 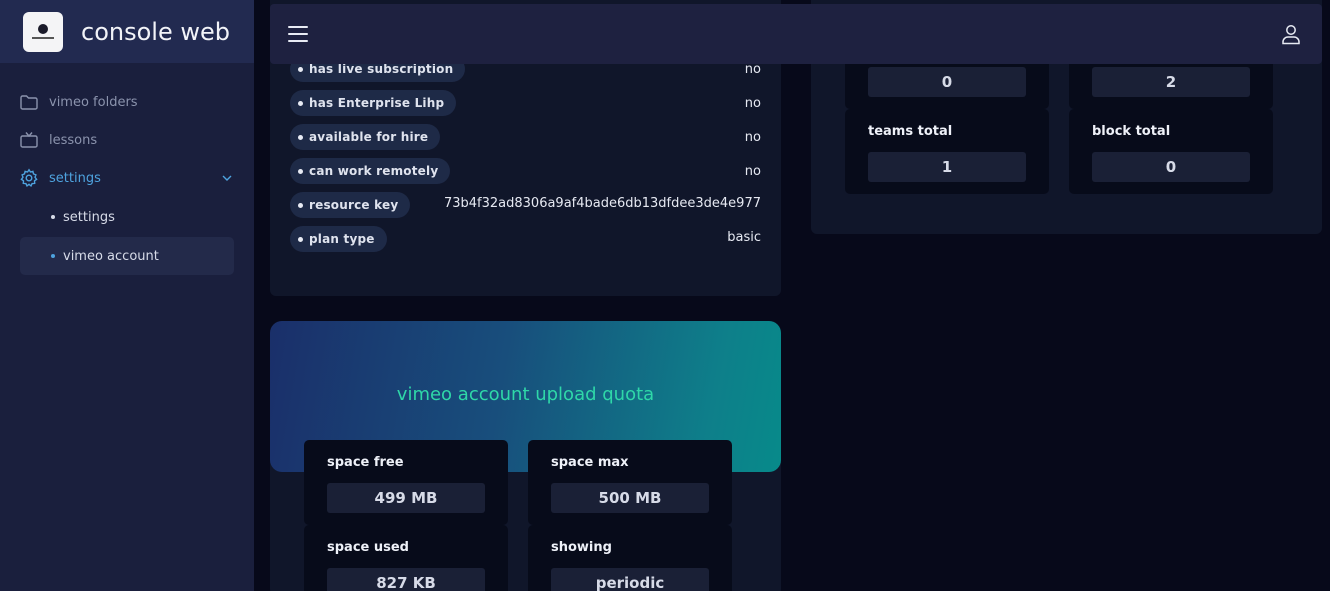 I want to click on sidebar-subitem-vimeo-account: vimeo account, so click(x=127, y=256).